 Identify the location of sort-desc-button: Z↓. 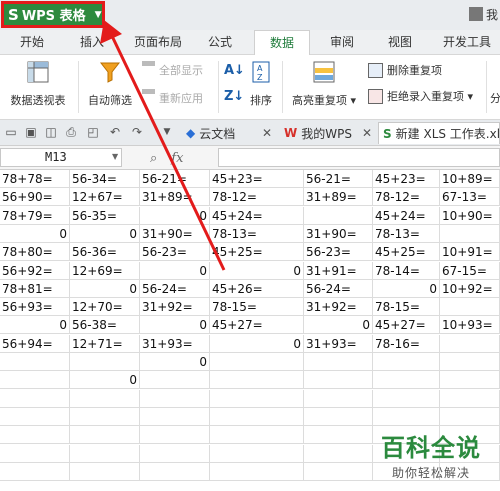
(234, 96).